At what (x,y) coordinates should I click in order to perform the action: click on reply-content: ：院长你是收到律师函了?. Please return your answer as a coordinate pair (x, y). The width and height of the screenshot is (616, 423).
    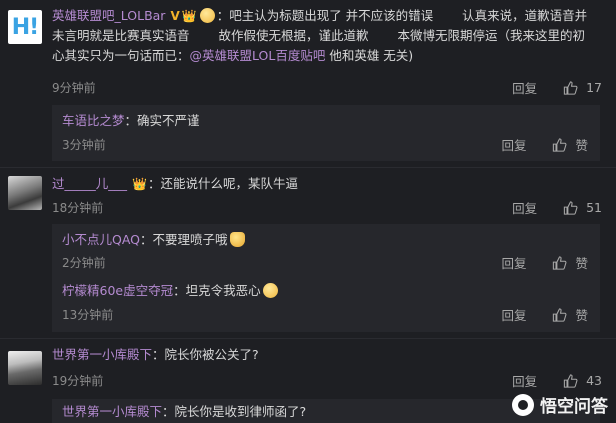
    Looking at the image, I should click on (234, 411).